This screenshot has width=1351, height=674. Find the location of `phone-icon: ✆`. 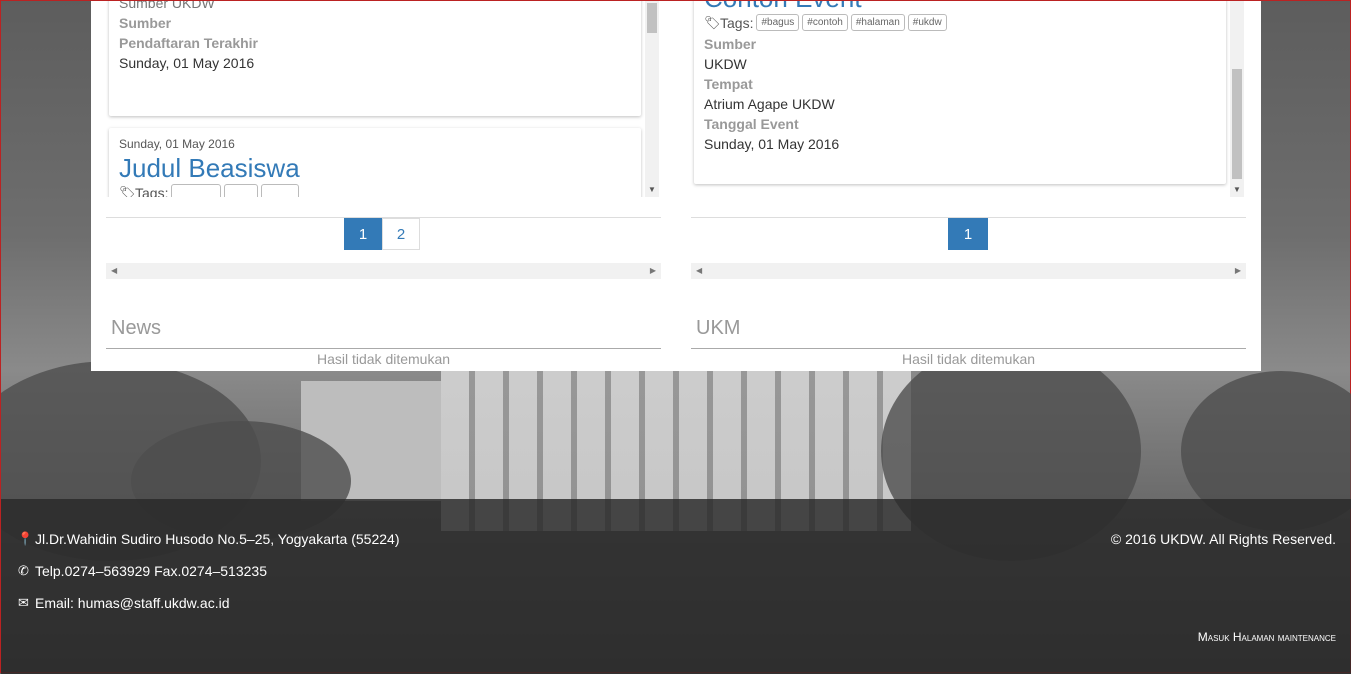

phone-icon: ✆ is located at coordinates (23, 570).